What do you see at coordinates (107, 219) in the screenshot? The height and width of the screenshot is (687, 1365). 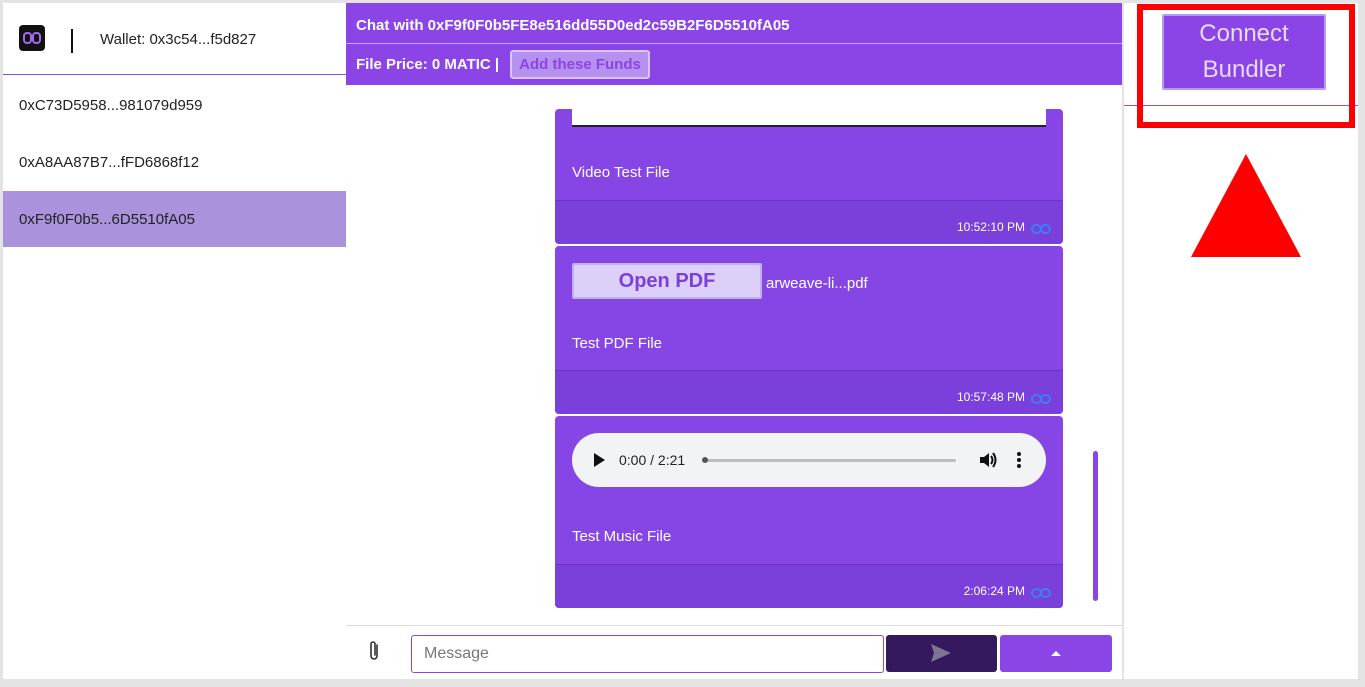 I see `contact-address: 0xF9f0F0b5...6D5510fA05` at bounding box center [107, 219].